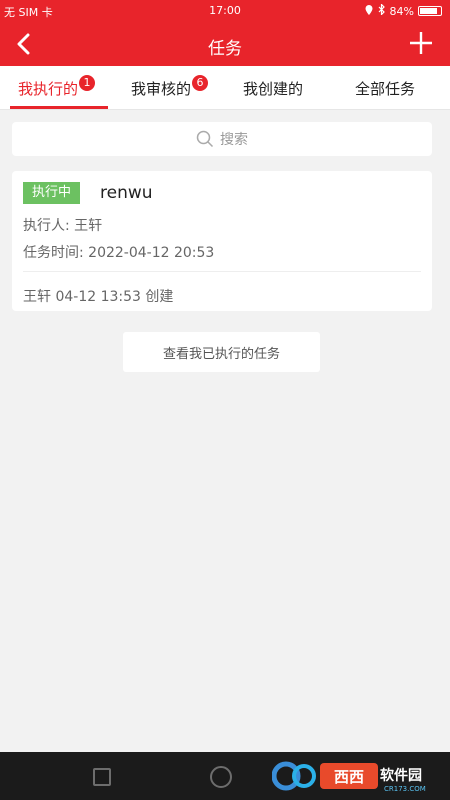 This screenshot has height=800, width=450. Describe the element at coordinates (98, 297) in the screenshot. I see `task-created-info: 王轩 04-12 13:53 创建` at that location.